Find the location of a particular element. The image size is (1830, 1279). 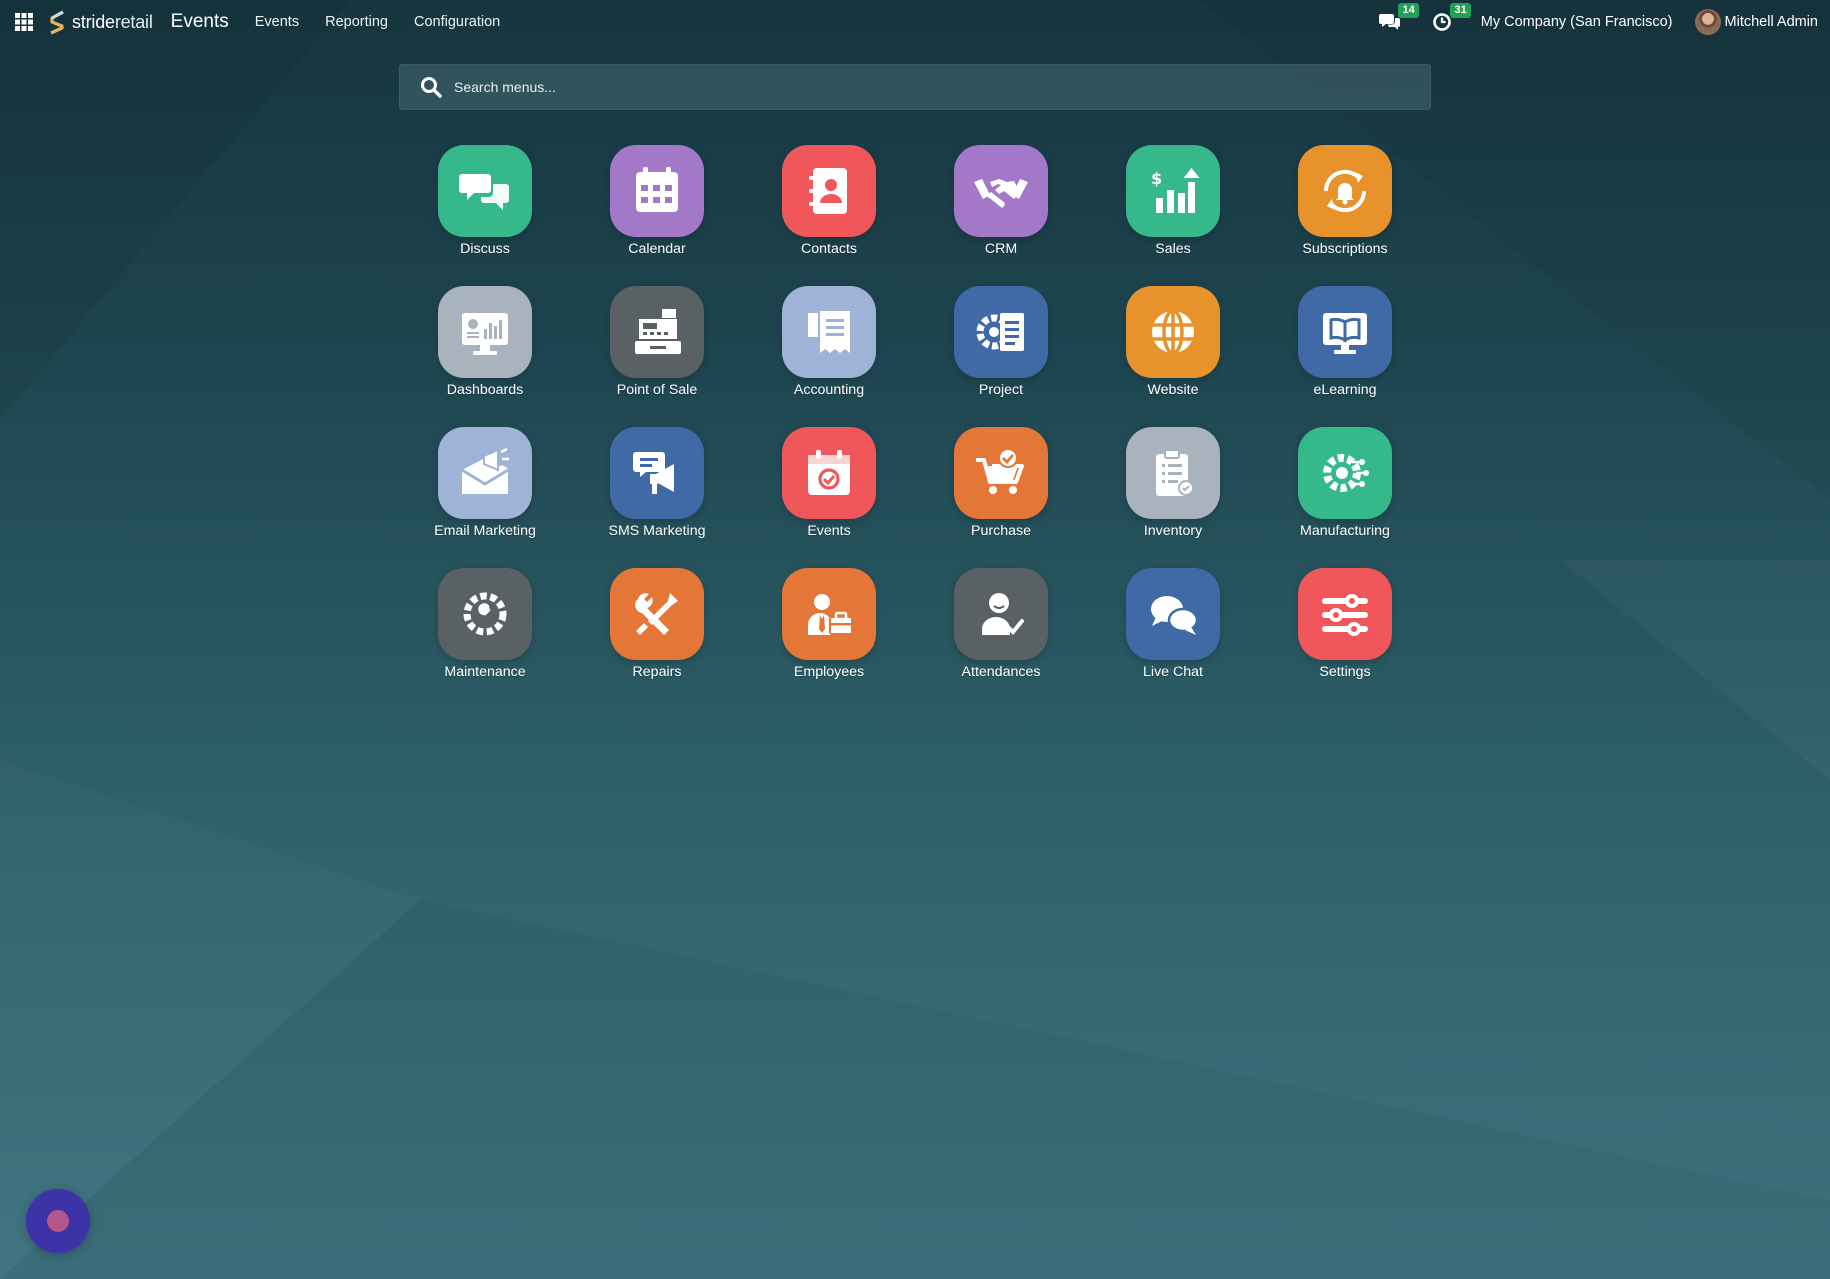

settings-sliders-icon is located at coordinates (1345, 614).